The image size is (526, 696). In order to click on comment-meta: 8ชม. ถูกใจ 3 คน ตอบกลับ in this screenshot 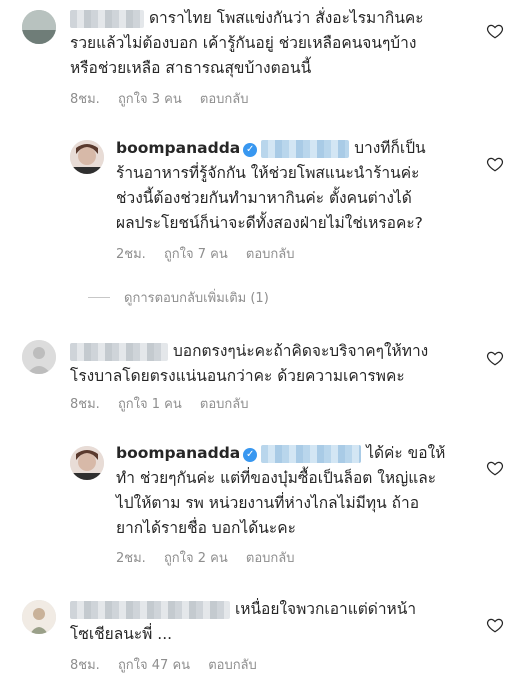, I will do `click(166, 98)`.